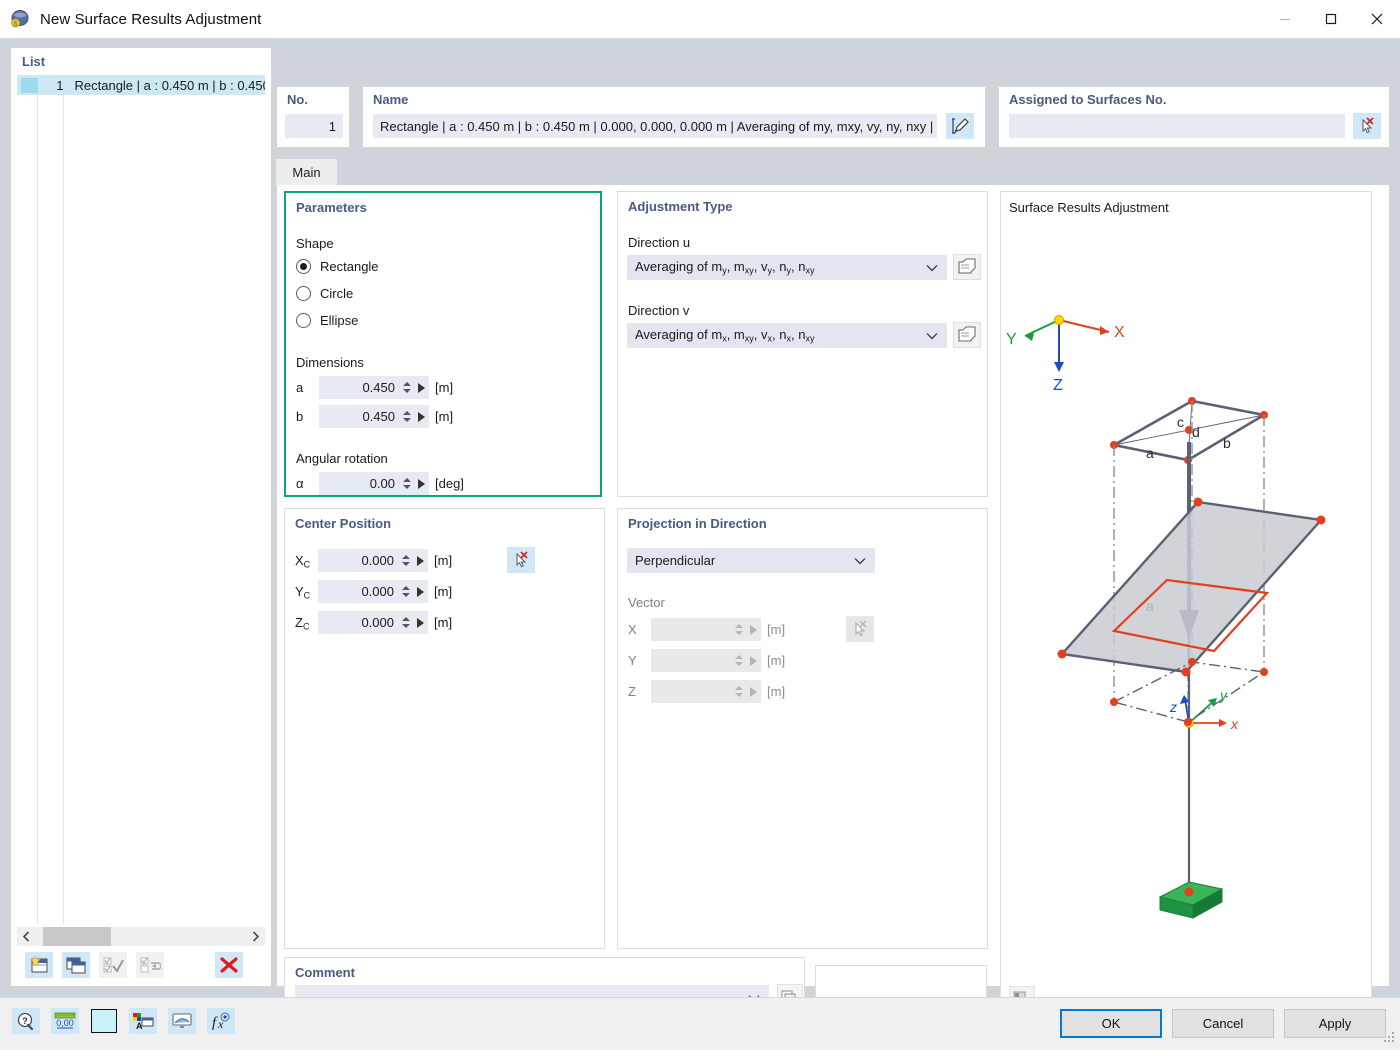 The height and width of the screenshot is (1050, 1400). Describe the element at coordinates (1111, 1023) in the screenshot. I see `ok-button: OK` at that location.